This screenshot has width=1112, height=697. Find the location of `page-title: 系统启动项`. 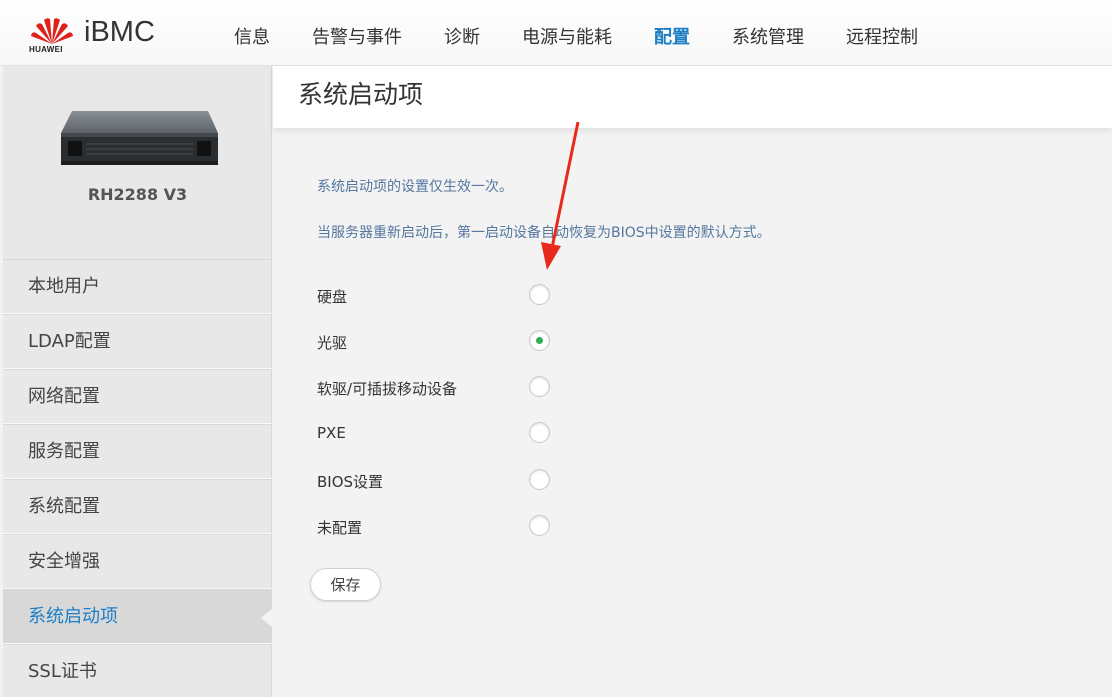

page-title: 系统启动项 is located at coordinates (361, 94).